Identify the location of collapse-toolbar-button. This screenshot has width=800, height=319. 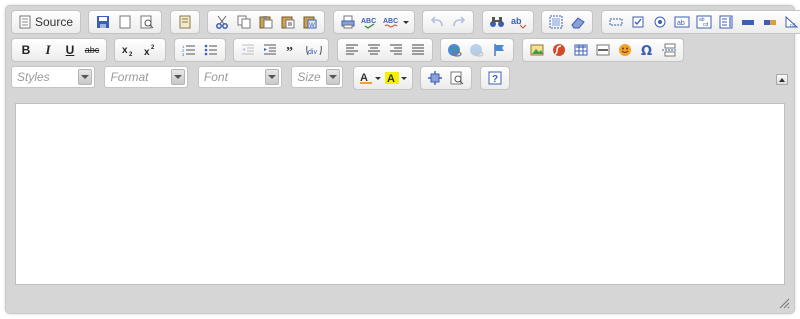
(782, 79).